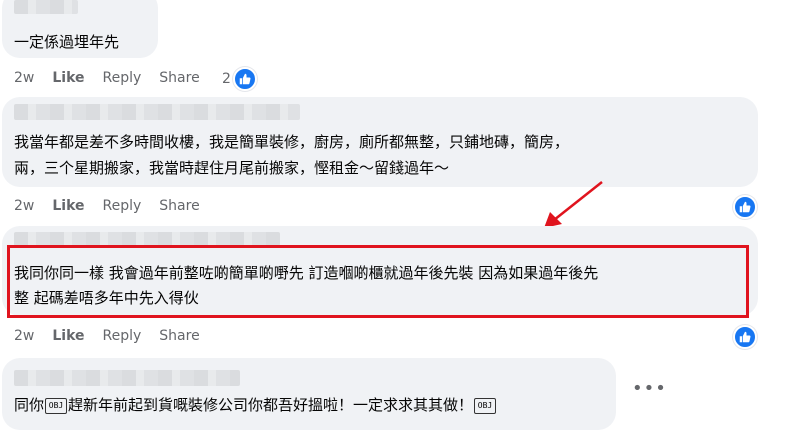 Image resolution: width=790 pixels, height=430 pixels. Describe the element at coordinates (179, 78) in the screenshot. I see `share-button-1: Share` at that location.